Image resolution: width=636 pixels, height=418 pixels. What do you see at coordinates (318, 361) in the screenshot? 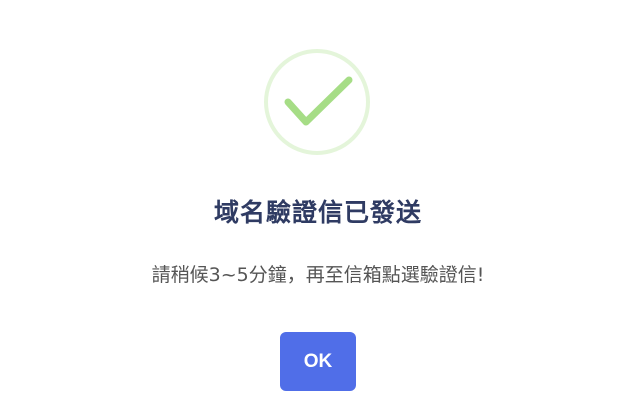
I see `ok-button: OK` at bounding box center [318, 361].